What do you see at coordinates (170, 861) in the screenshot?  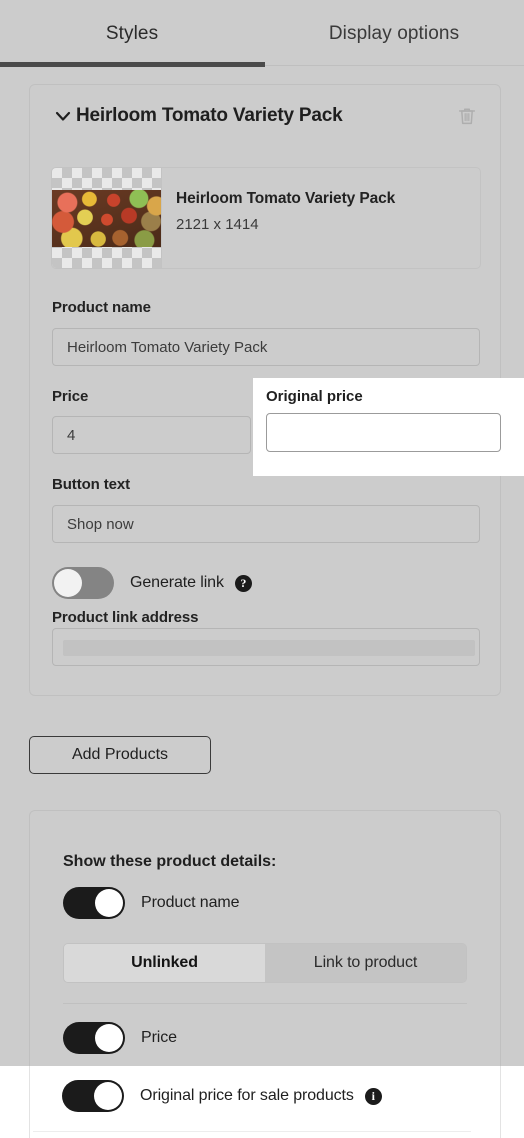 I see `details-heading: Show these product details:` at bounding box center [170, 861].